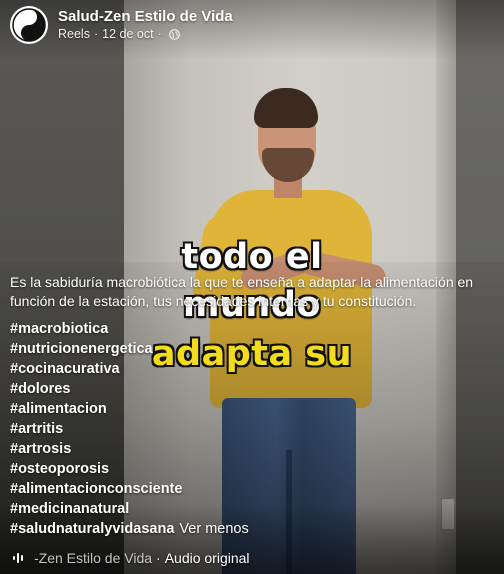 This screenshot has height=574, width=504. What do you see at coordinates (74, 34) in the screenshot?
I see `reels-link: Reels` at bounding box center [74, 34].